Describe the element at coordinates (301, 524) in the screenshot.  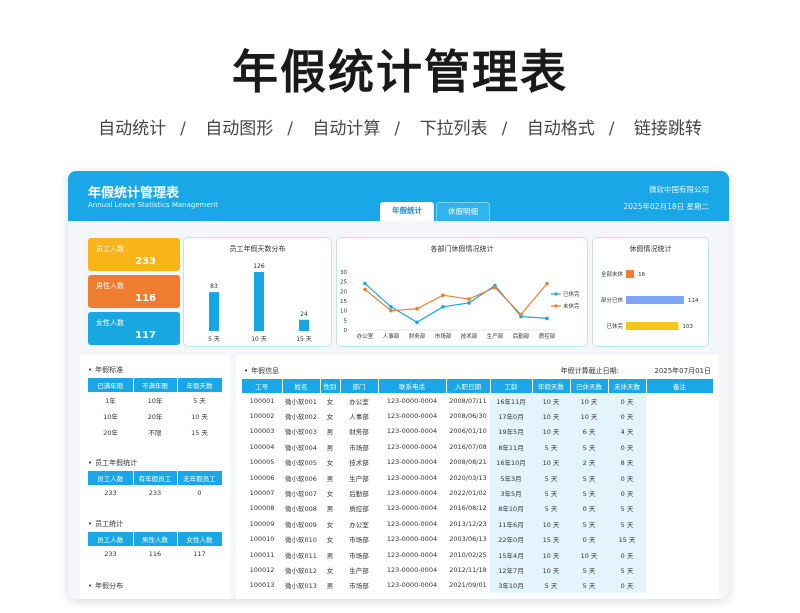
I see `table-cell: 微小软009` at that location.